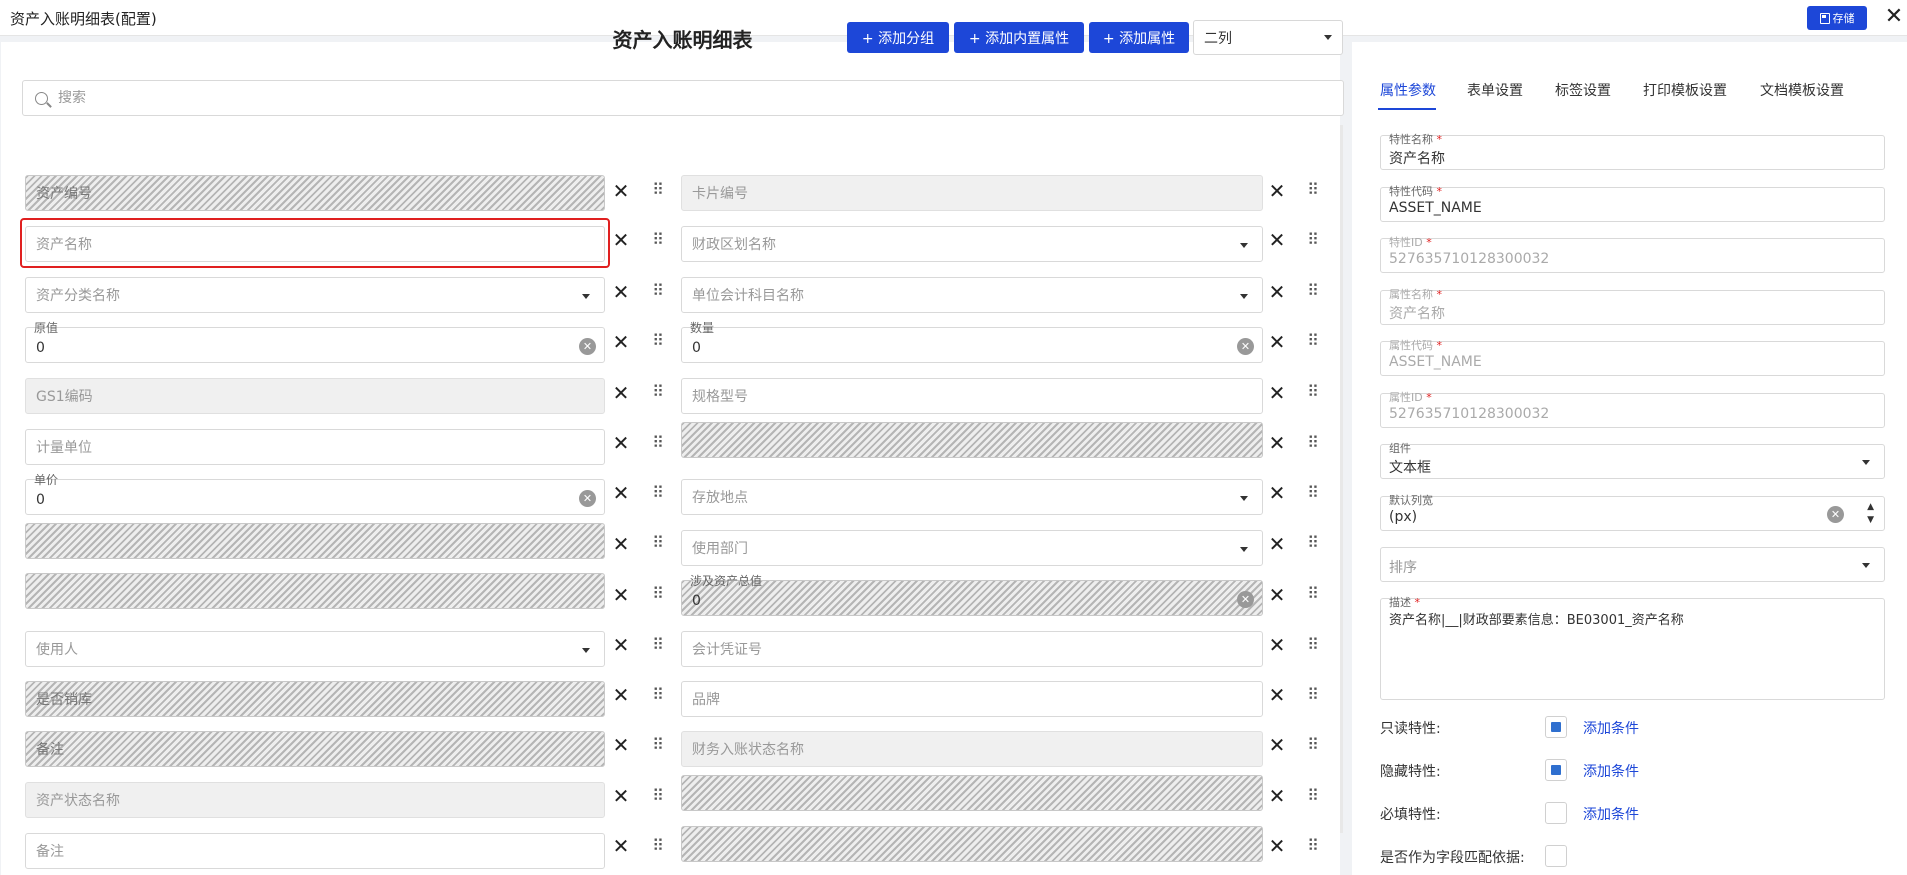 The height and width of the screenshot is (875, 1907). Describe the element at coordinates (972, 548) in the screenshot. I see `field-using-department: 使用部门` at that location.